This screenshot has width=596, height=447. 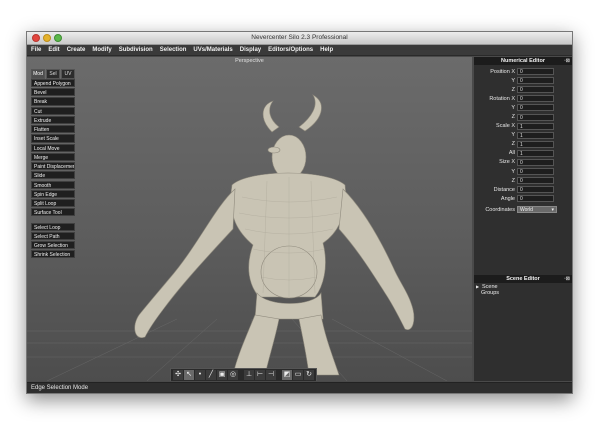 What do you see at coordinates (53, 193) in the screenshot?
I see `tool-spin-edge: Spin Edge` at bounding box center [53, 193].